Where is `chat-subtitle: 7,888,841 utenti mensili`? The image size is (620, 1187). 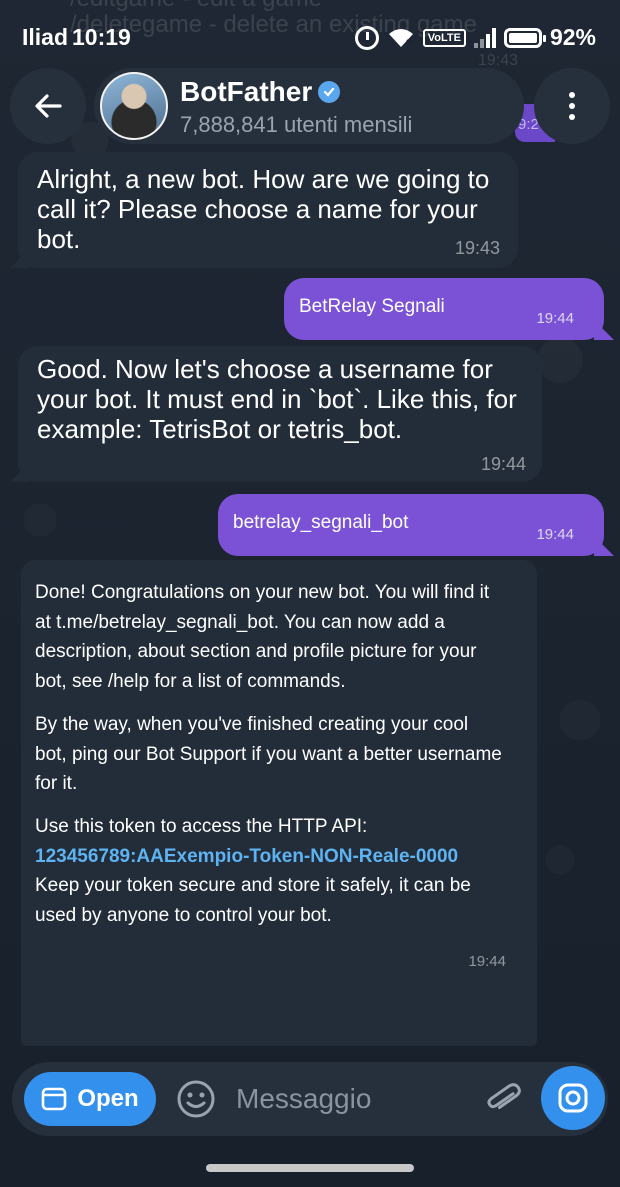
chat-subtitle: 7,888,841 utenti mensili is located at coordinates (296, 124).